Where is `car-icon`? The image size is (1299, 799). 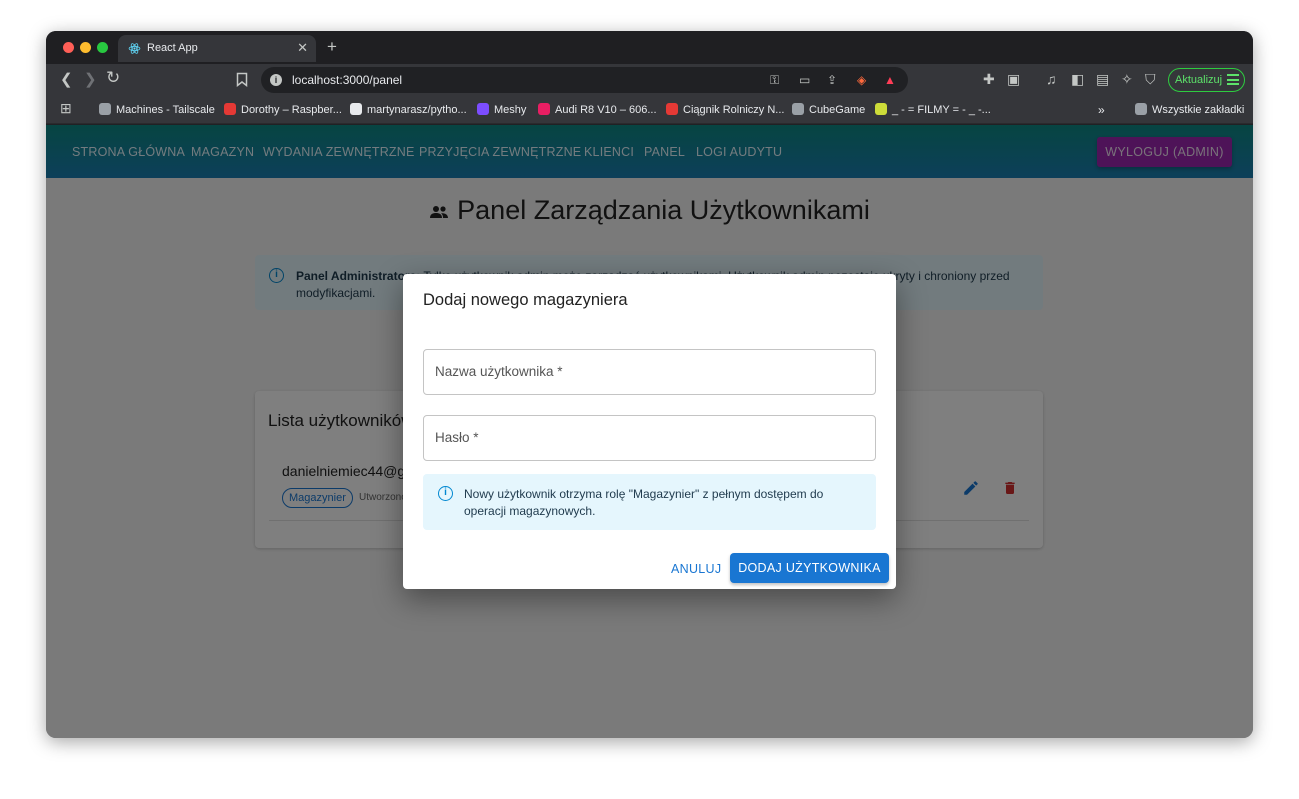 car-icon is located at coordinates (544, 109).